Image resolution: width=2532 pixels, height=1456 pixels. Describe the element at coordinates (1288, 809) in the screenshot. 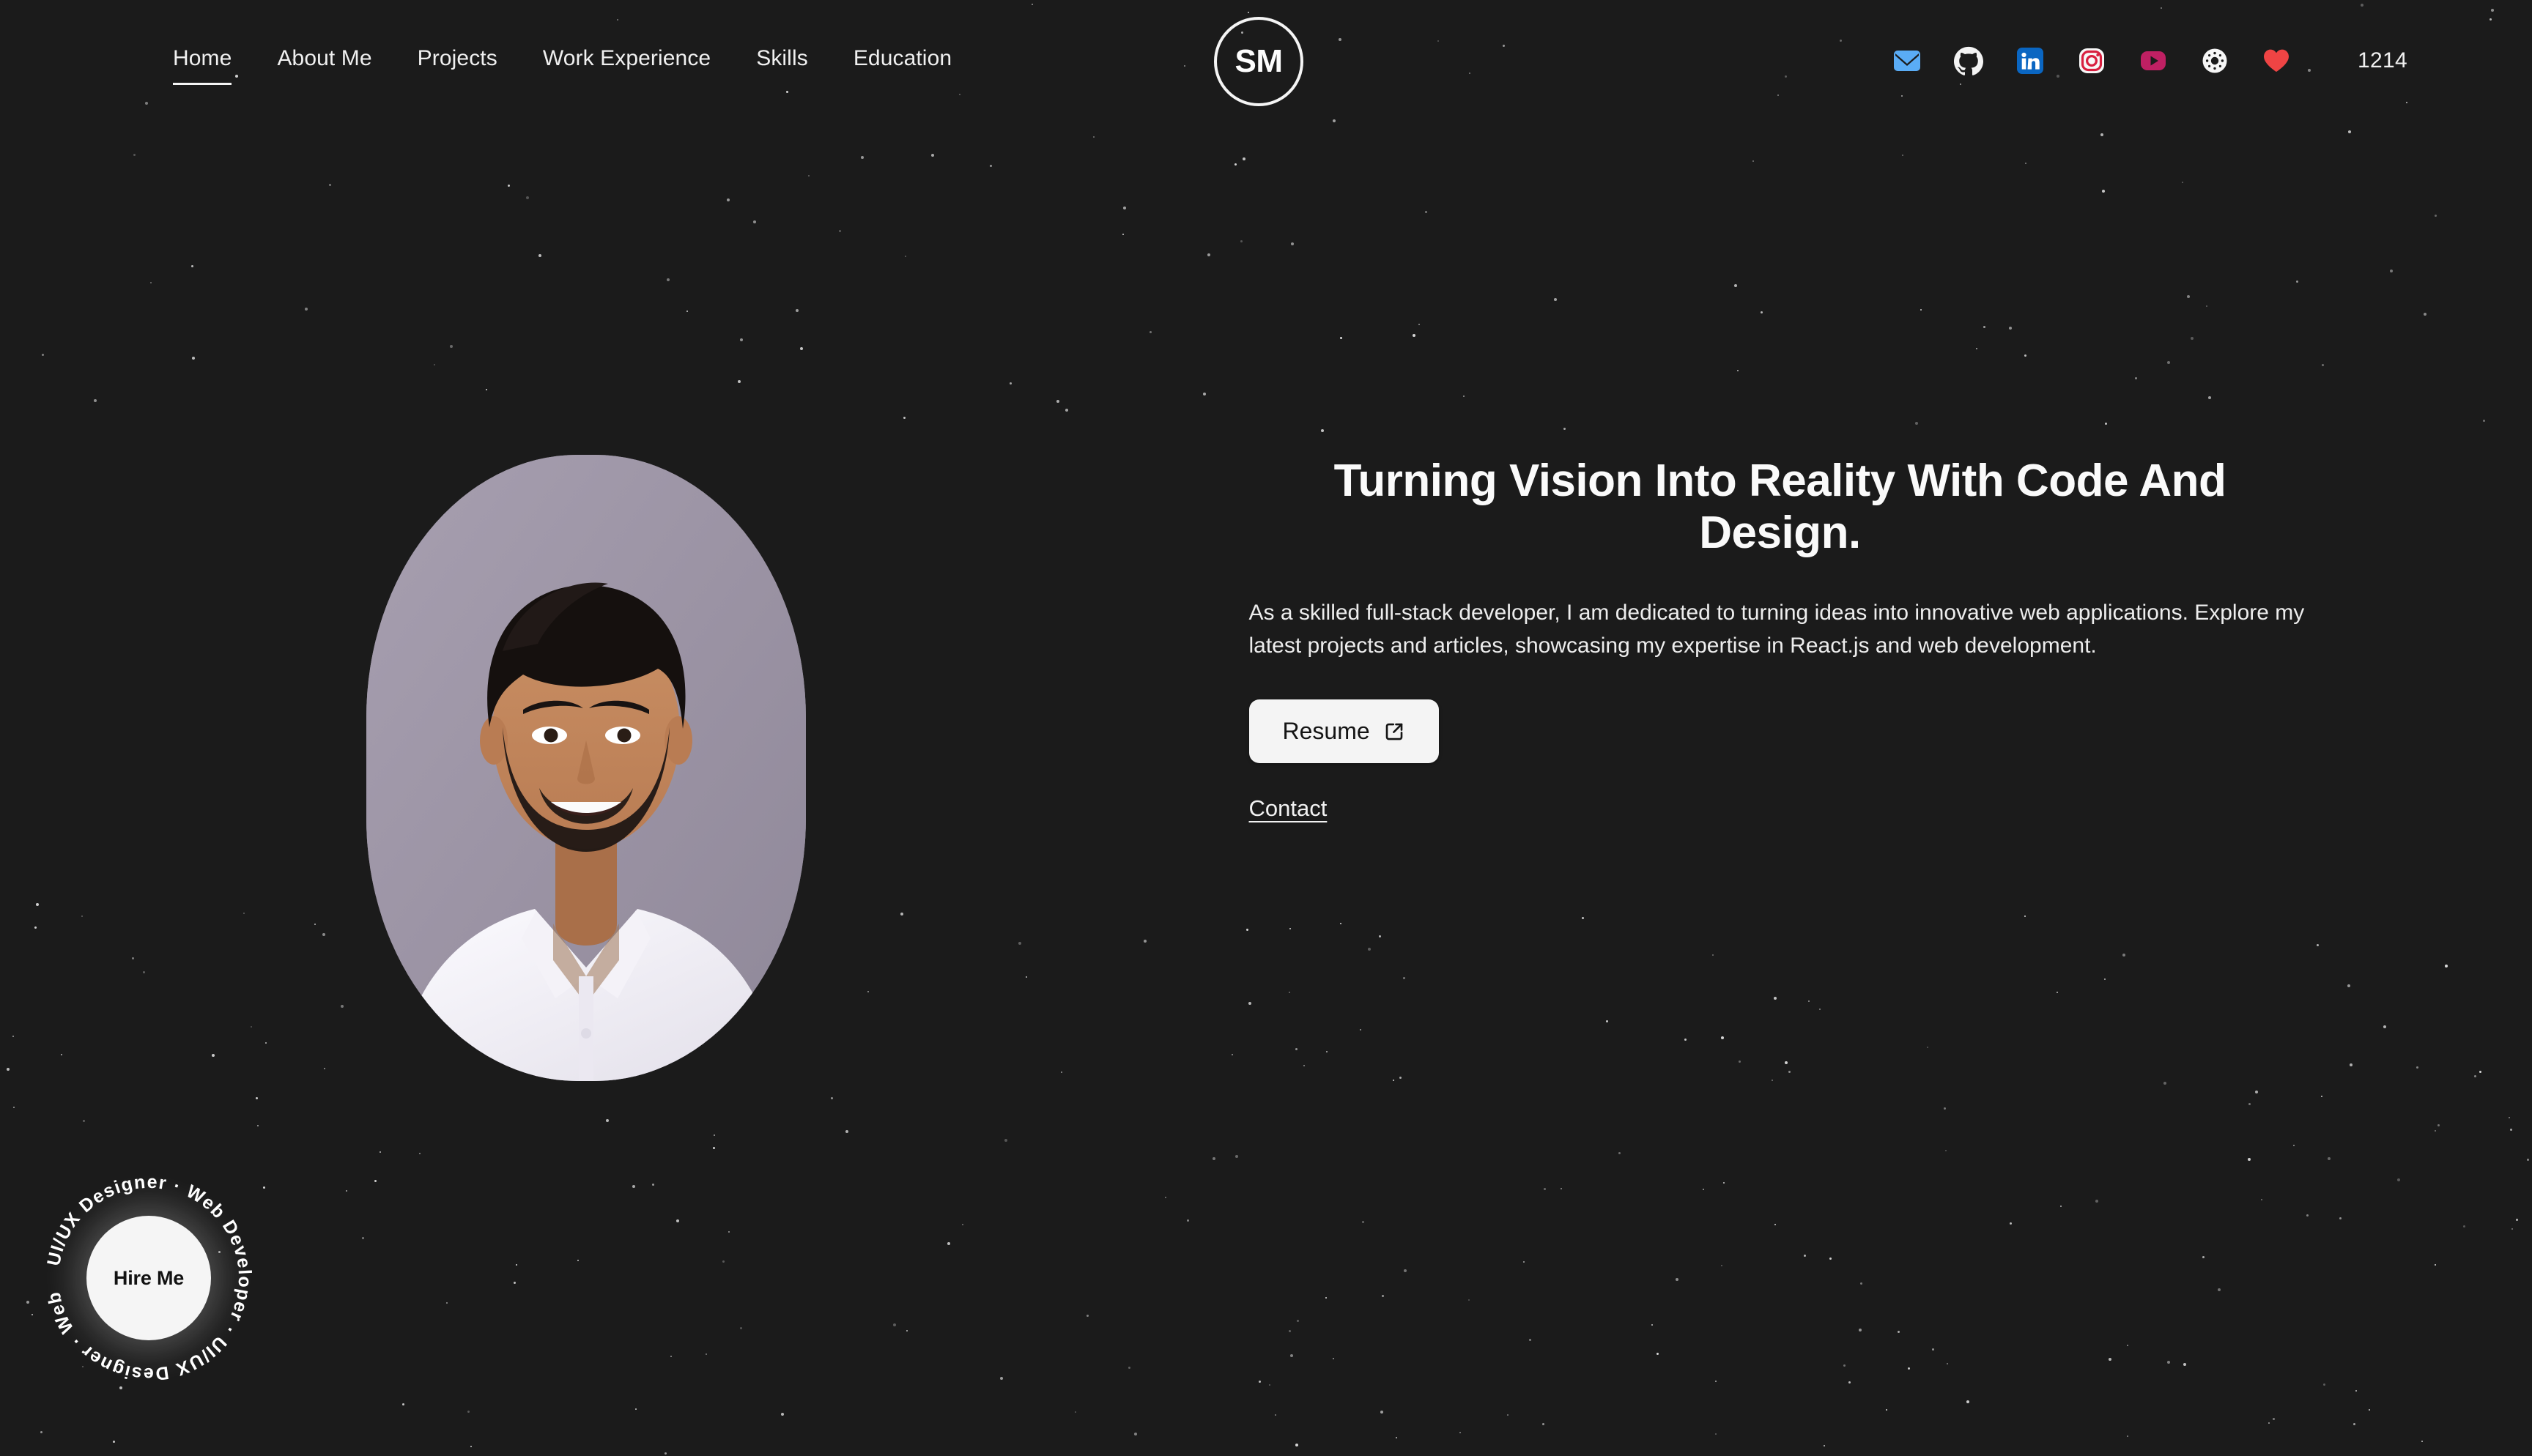

I see `contact-link: Contact` at that location.